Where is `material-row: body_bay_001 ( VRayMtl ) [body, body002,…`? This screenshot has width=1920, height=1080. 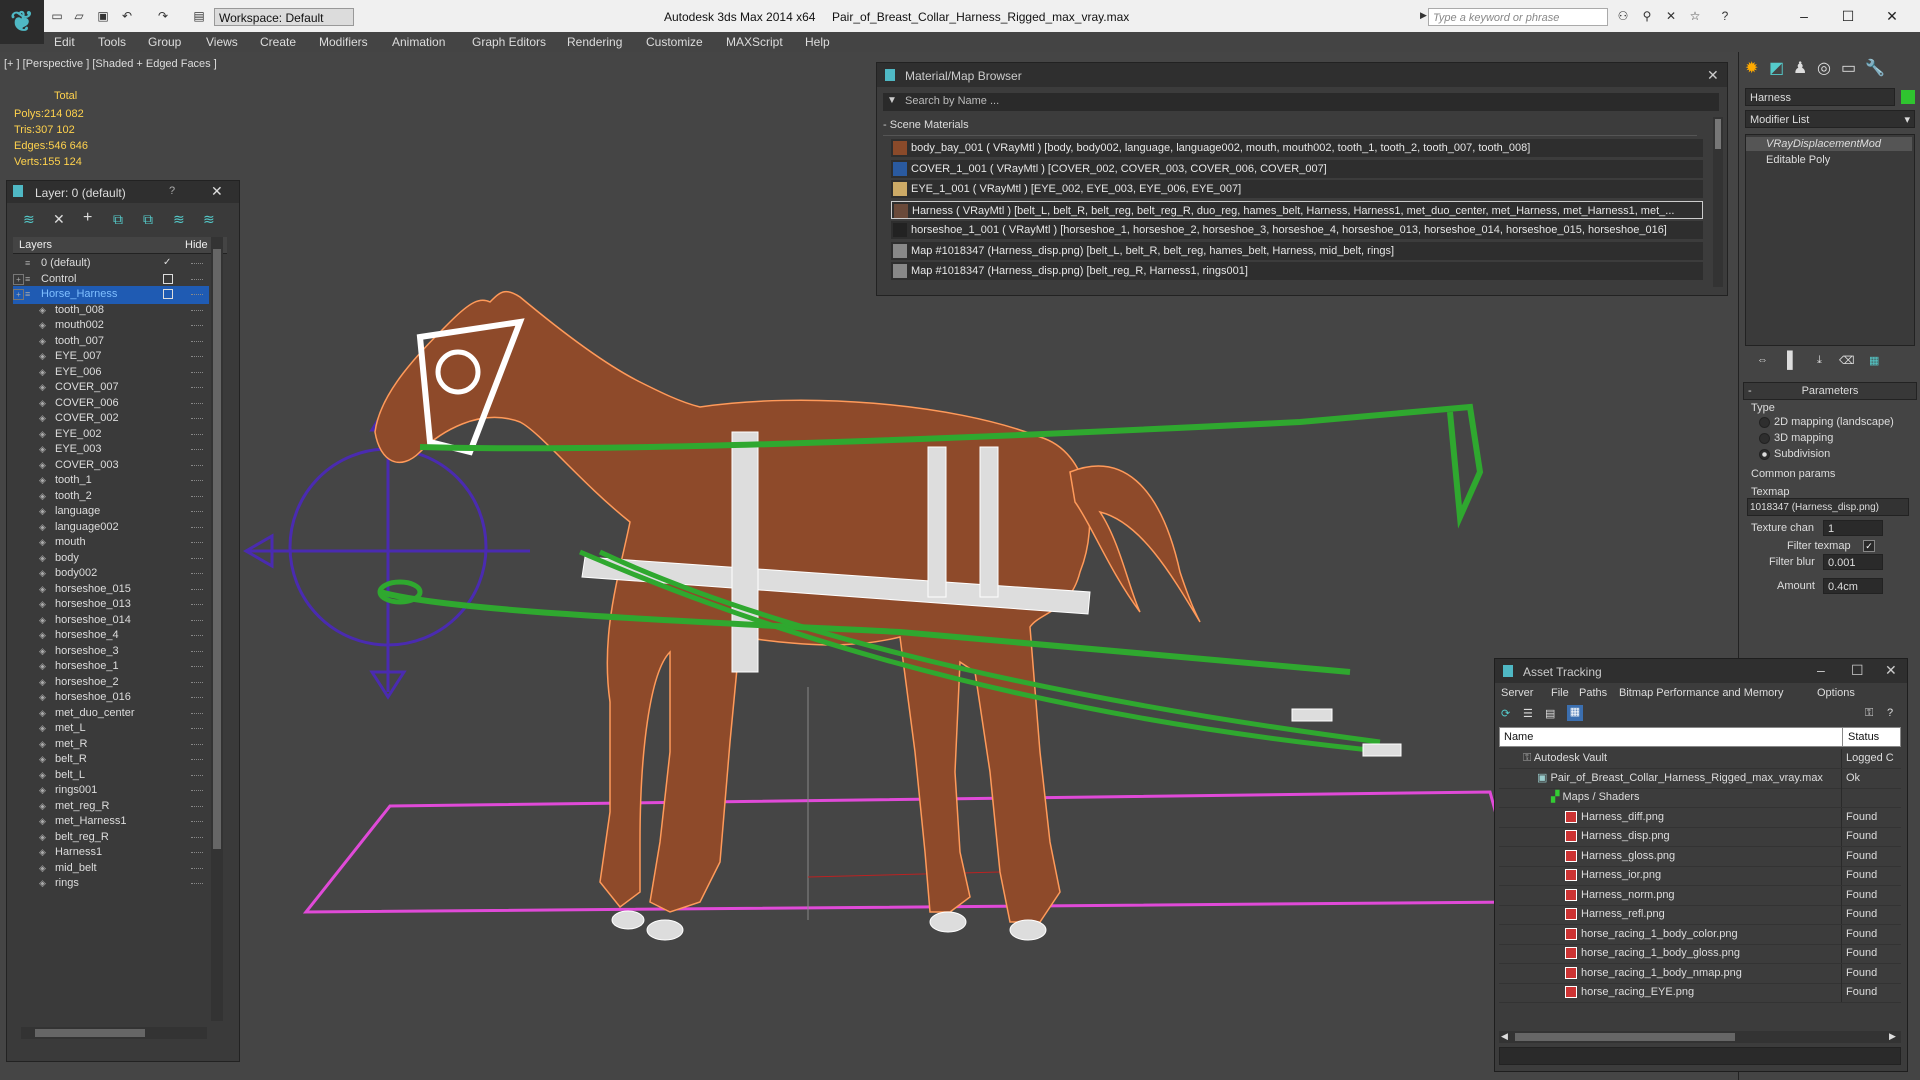
material-row: body_bay_001 ( VRayMtl ) [body, body002,… is located at coordinates (1297, 148).